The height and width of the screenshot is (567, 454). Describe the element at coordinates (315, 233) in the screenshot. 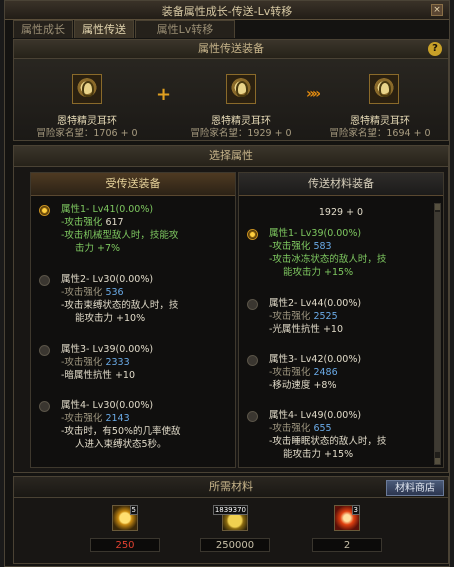

I see `attr-title: 属性1- Lv39(0.00%)` at that location.